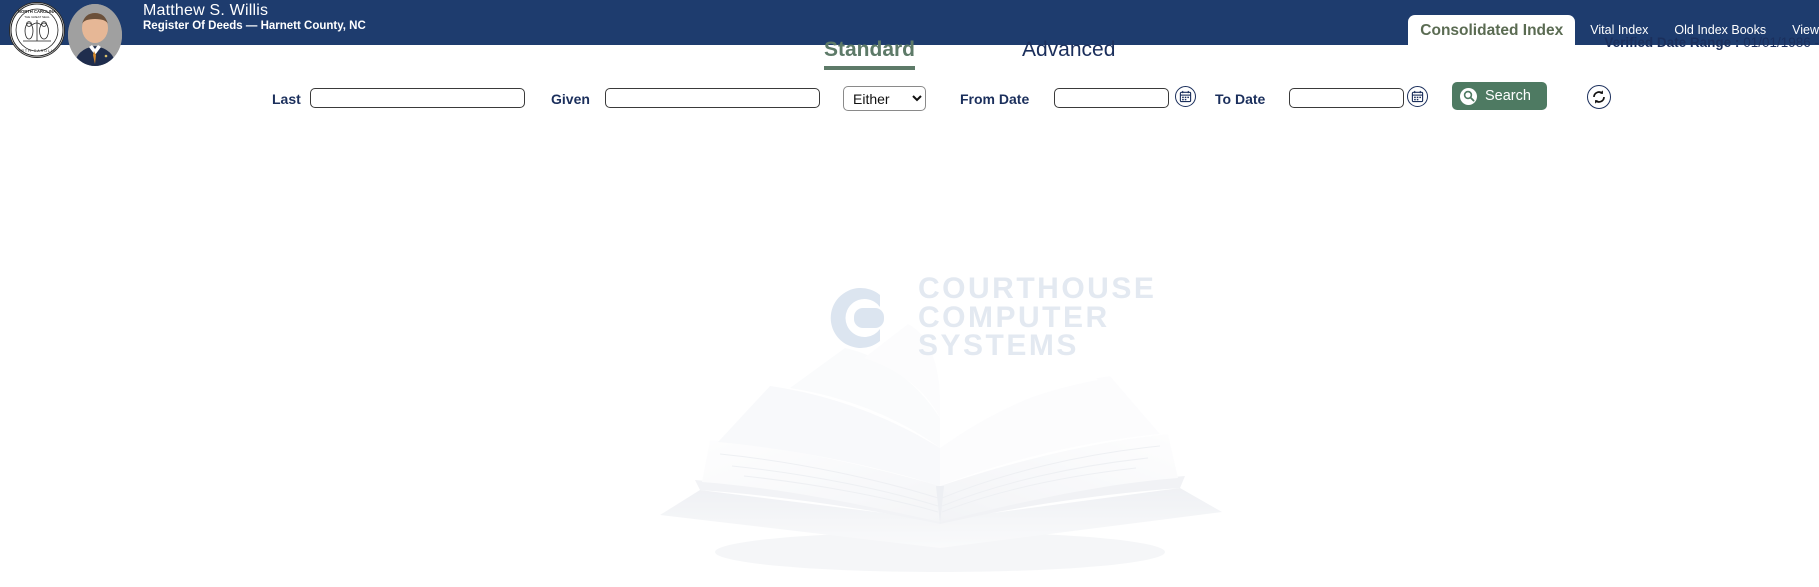 The height and width of the screenshot is (587, 1819). I want to click on to-date-calendar-icon, so click(1417, 96).